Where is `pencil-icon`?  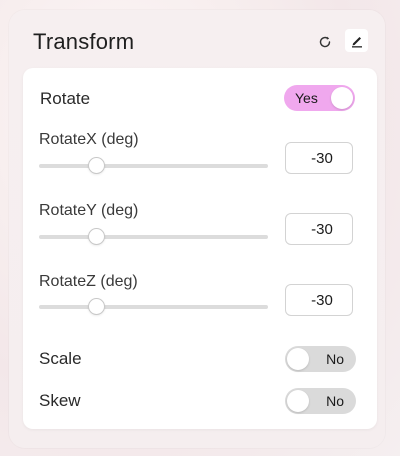
pencil-icon is located at coordinates (356, 41).